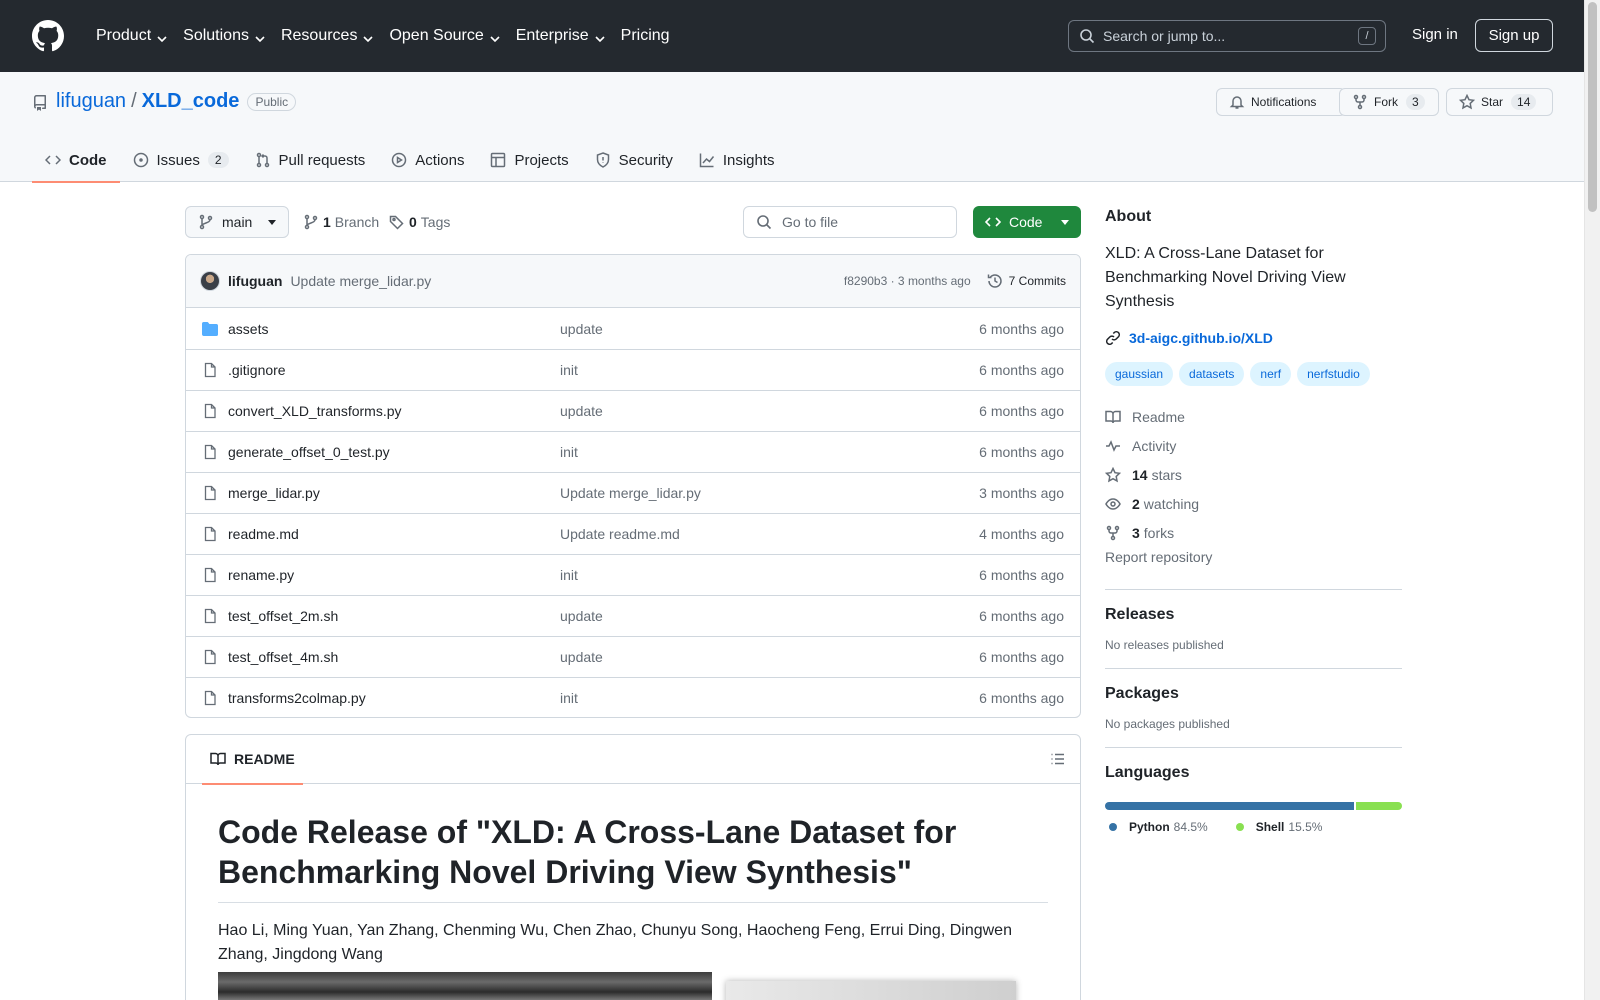 The width and height of the screenshot is (1600, 1000). What do you see at coordinates (1333, 374) in the screenshot?
I see `topic-tag: nerfstudio` at bounding box center [1333, 374].